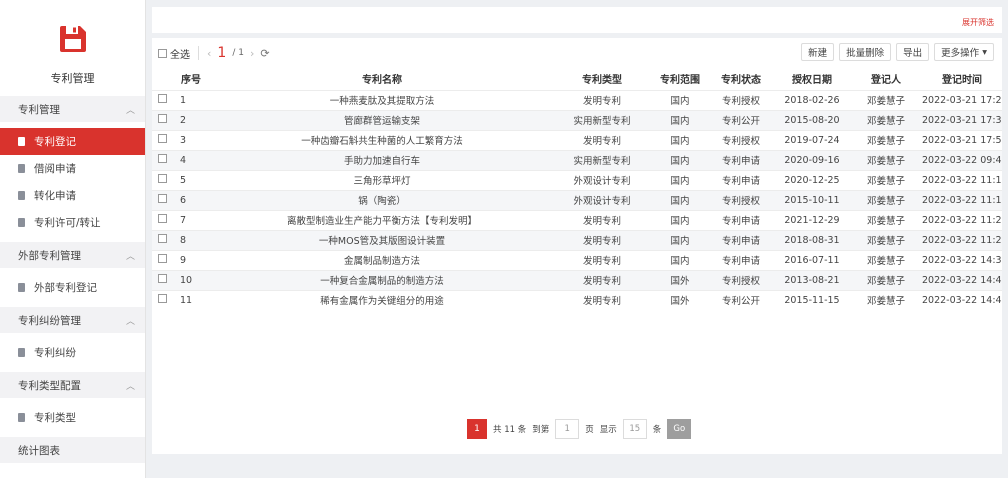 The height and width of the screenshot is (478, 1008). What do you see at coordinates (72, 222) in the screenshot?
I see `sidebar-nav-item: 专利许可/转让` at bounding box center [72, 222].